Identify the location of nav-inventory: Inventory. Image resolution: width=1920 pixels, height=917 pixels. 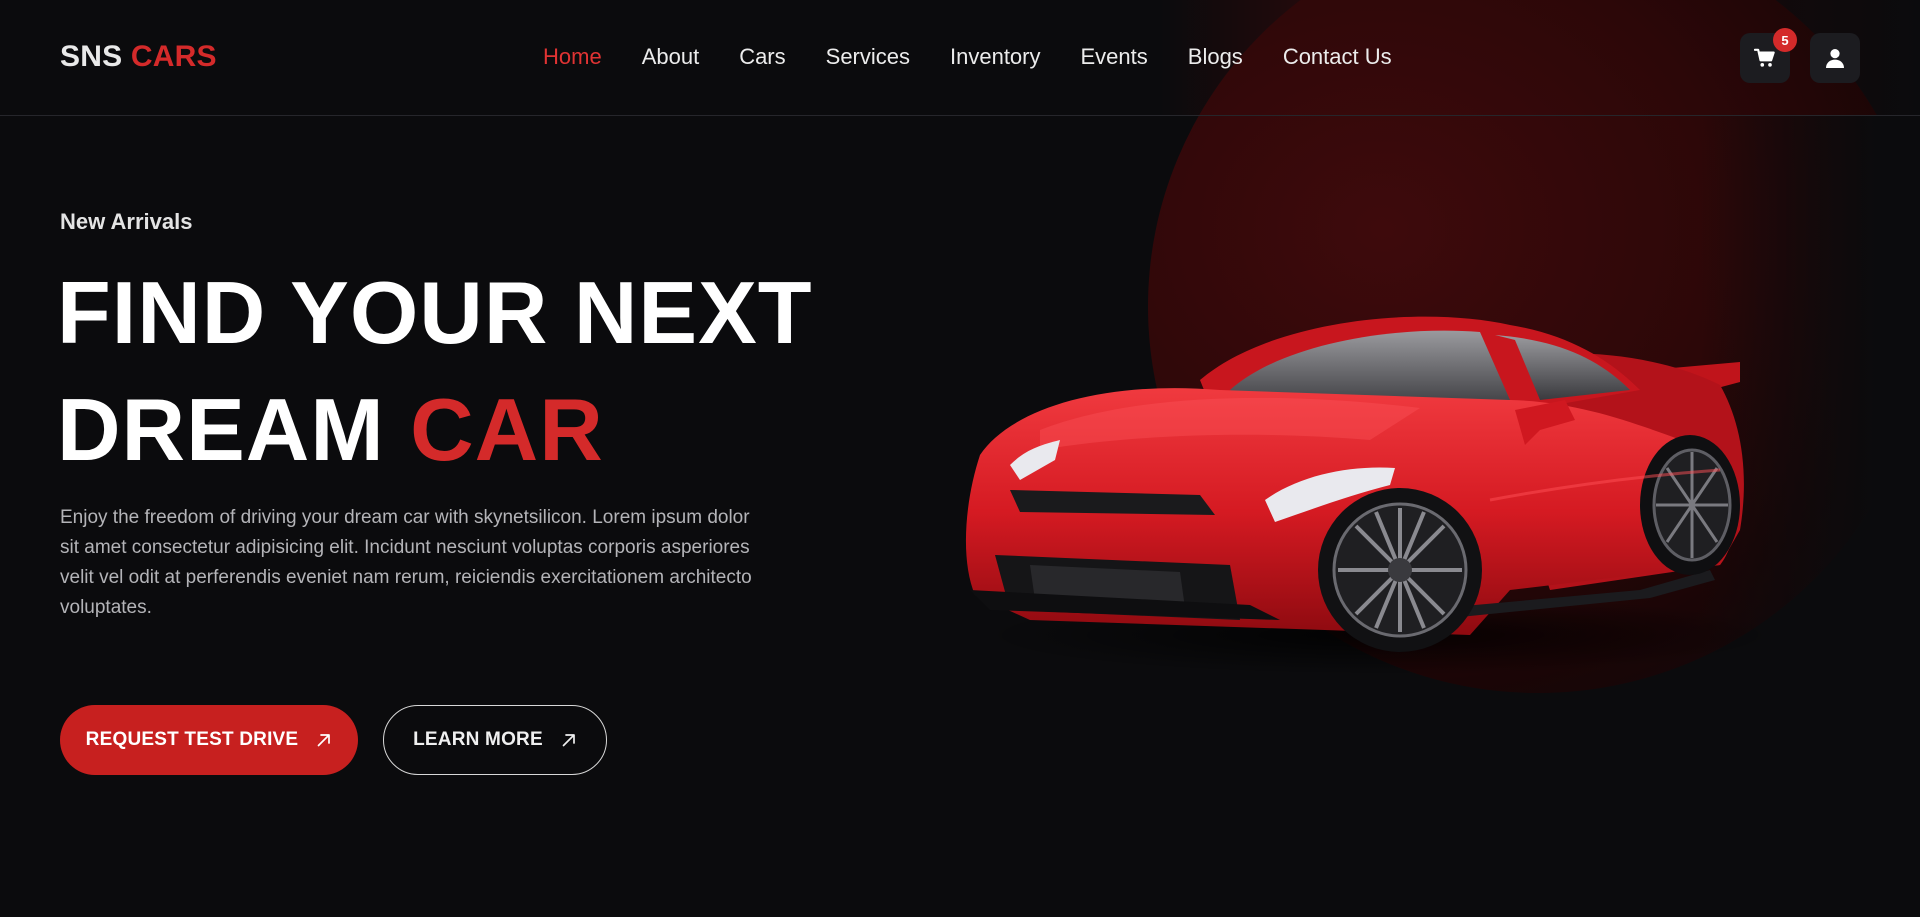
(995, 57).